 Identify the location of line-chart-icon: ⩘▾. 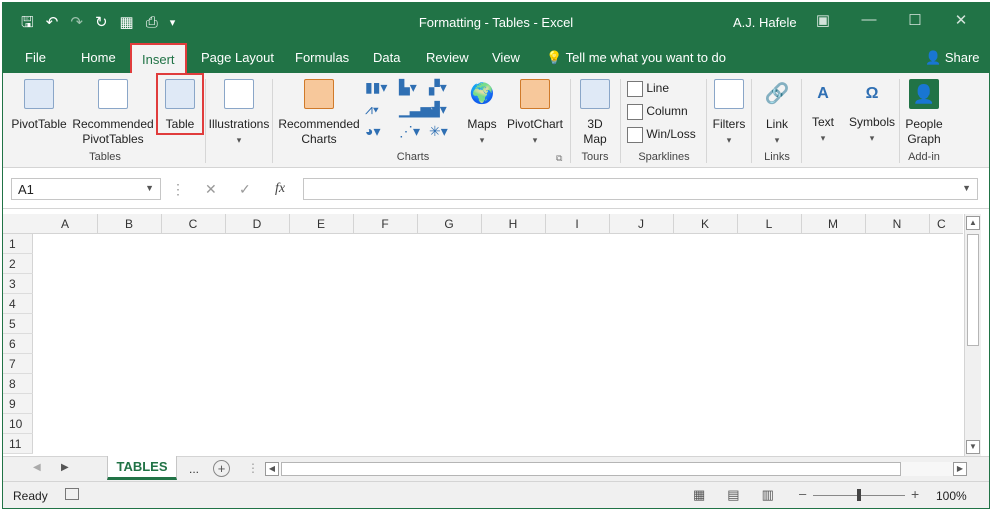
(372, 109).